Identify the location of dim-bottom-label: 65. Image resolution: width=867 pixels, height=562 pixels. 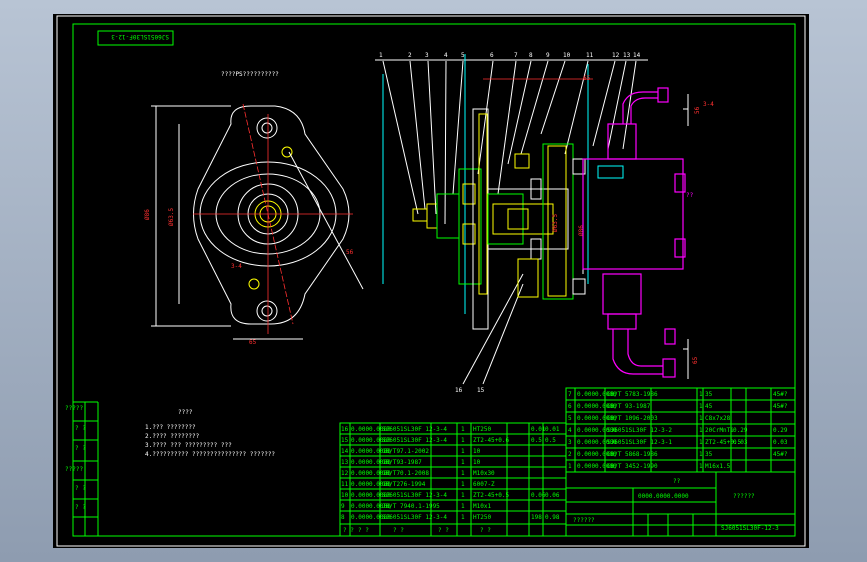
(253, 342).